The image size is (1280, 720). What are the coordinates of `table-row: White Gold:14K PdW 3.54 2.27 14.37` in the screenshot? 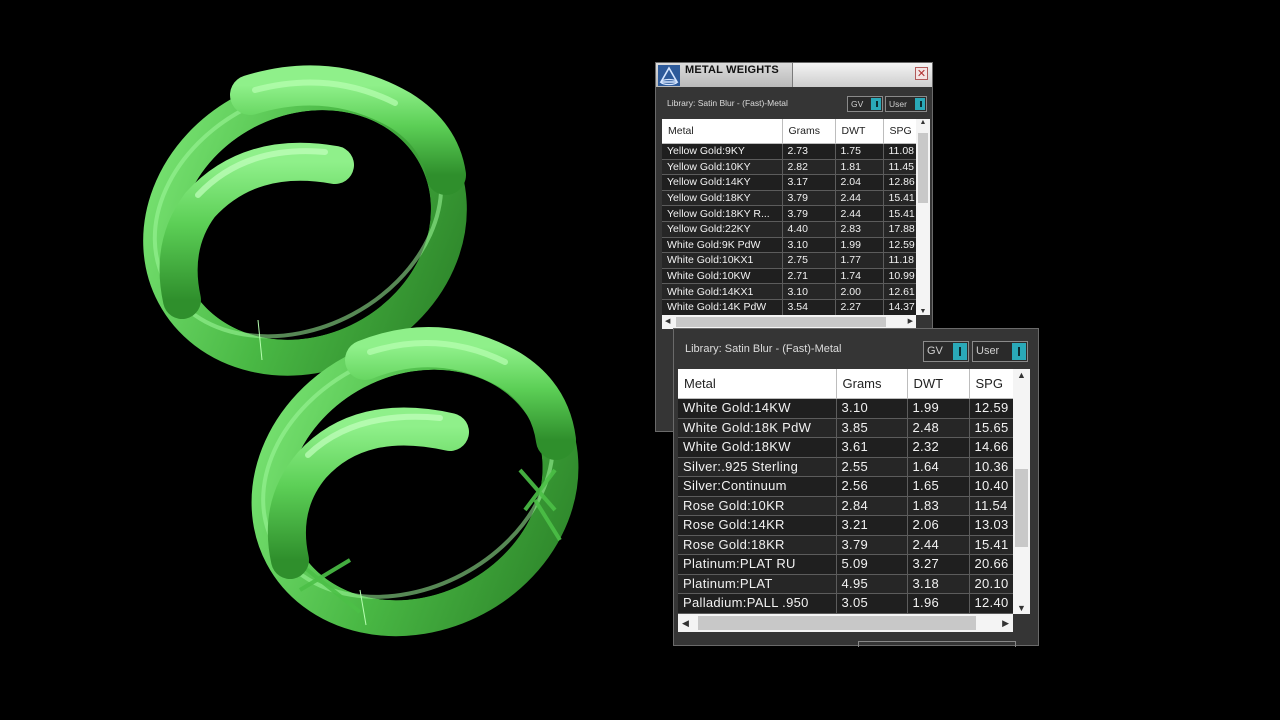 It's located at (789, 307).